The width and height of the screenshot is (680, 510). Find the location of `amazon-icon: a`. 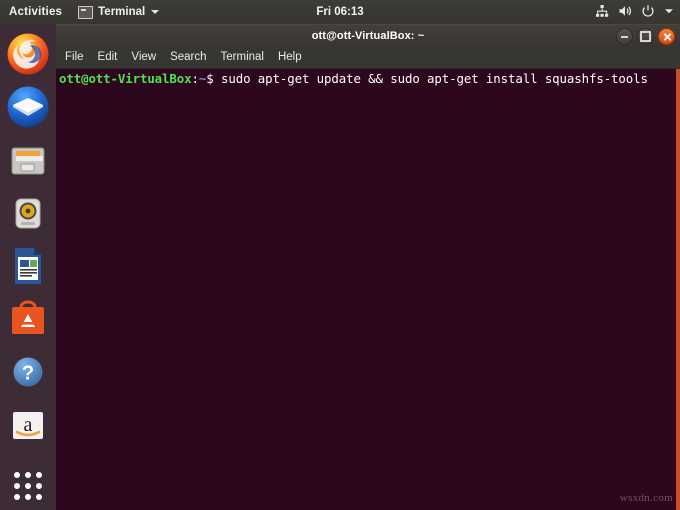

amazon-icon: a is located at coordinates (28, 426).